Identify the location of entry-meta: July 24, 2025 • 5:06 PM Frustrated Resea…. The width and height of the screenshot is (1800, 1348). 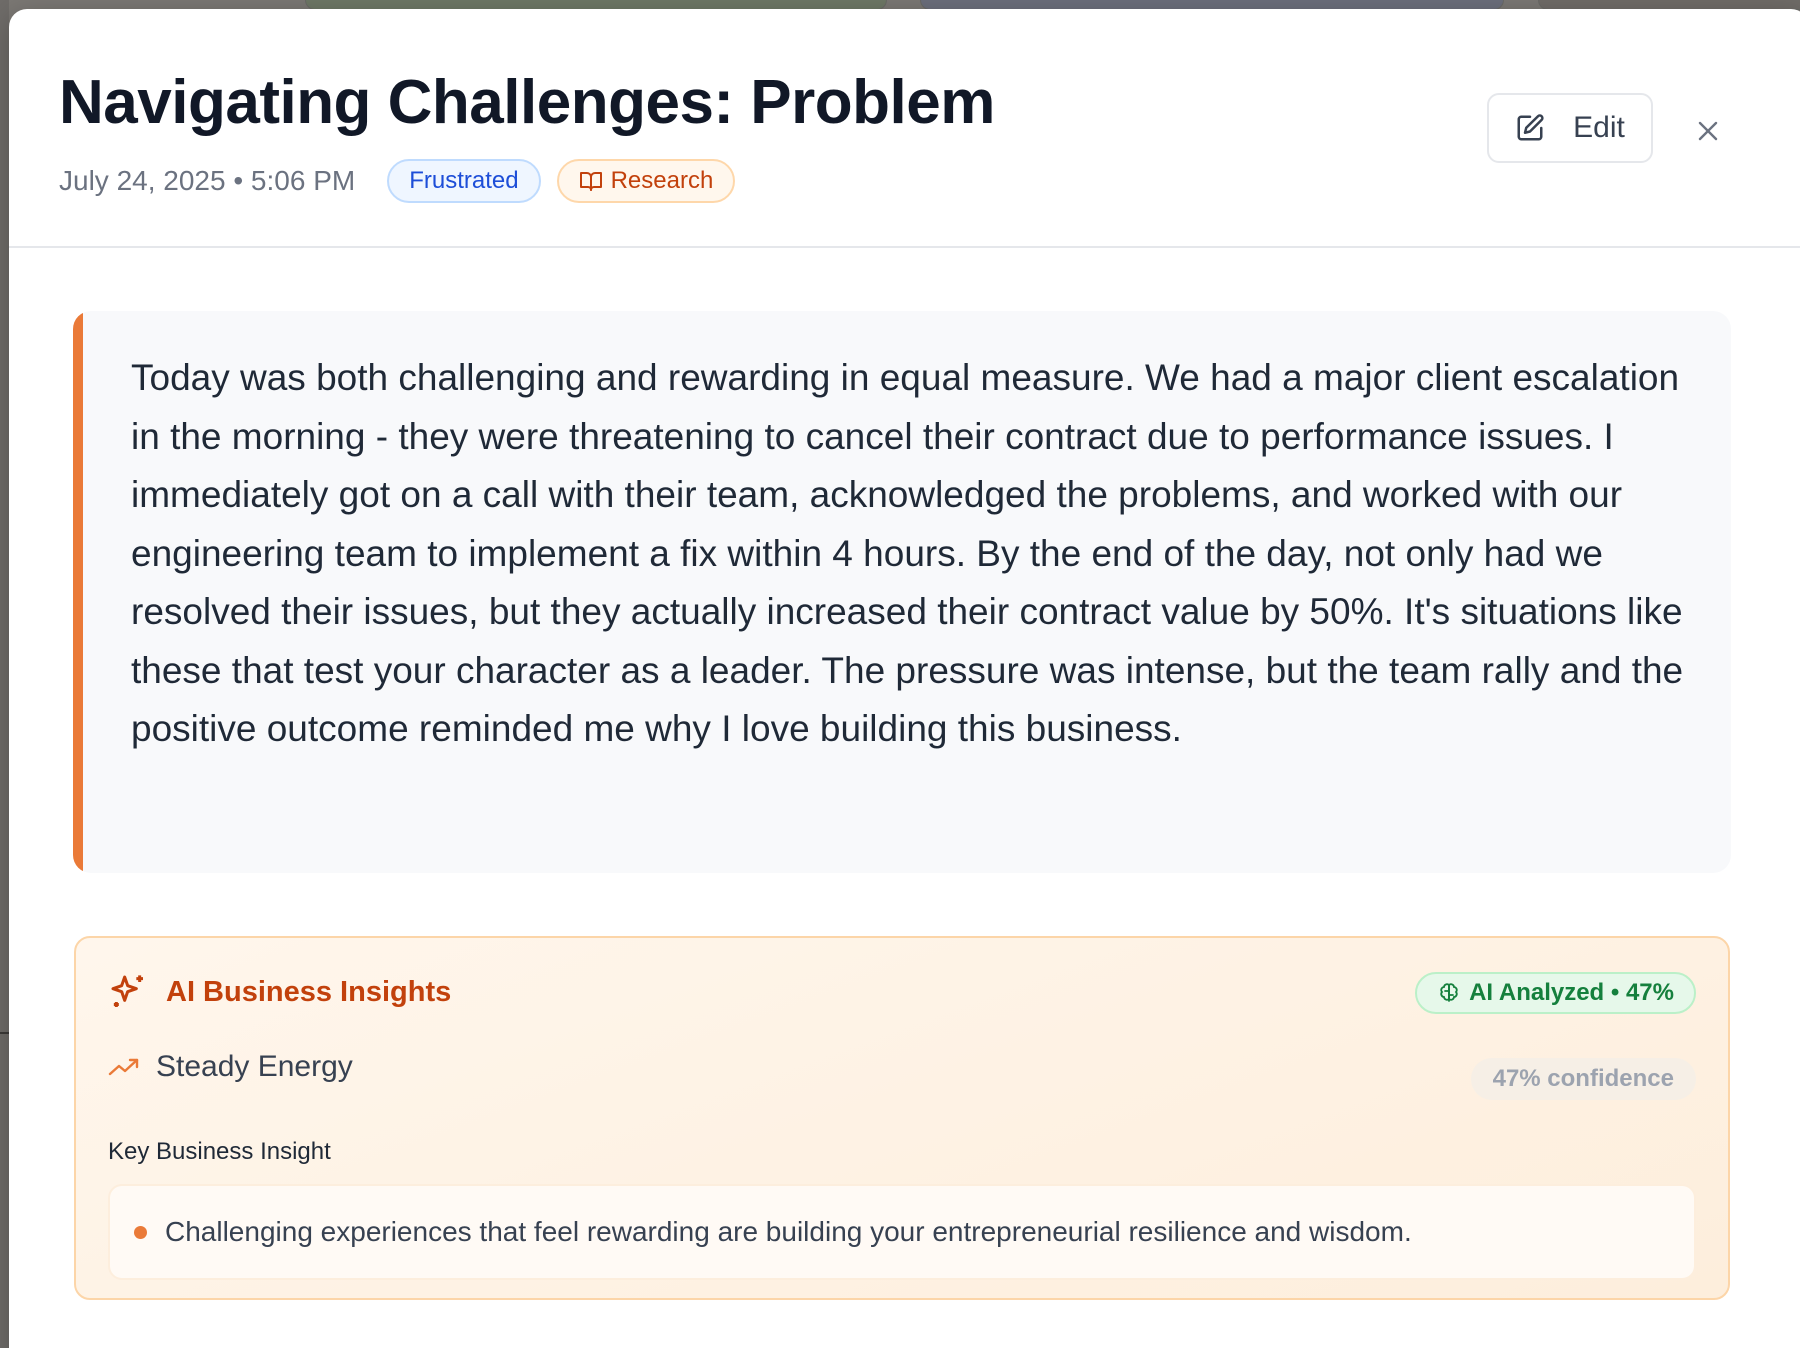
(405, 181).